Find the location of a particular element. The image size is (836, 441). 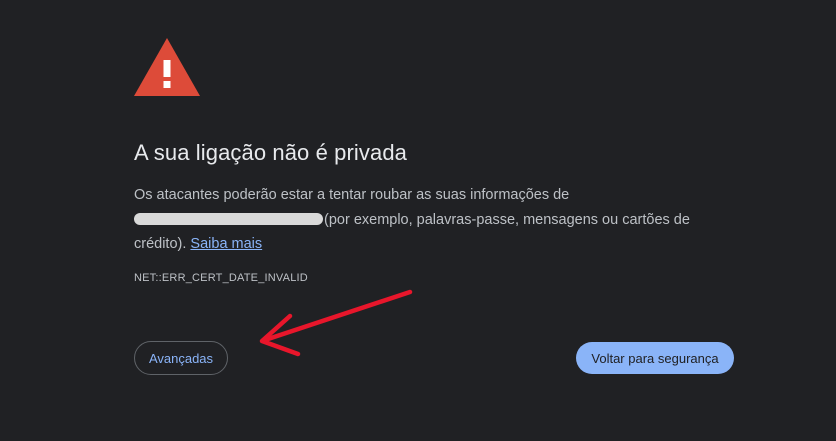

error-code: NET::ERR_CERT_DATE_INVALID is located at coordinates (221, 278).